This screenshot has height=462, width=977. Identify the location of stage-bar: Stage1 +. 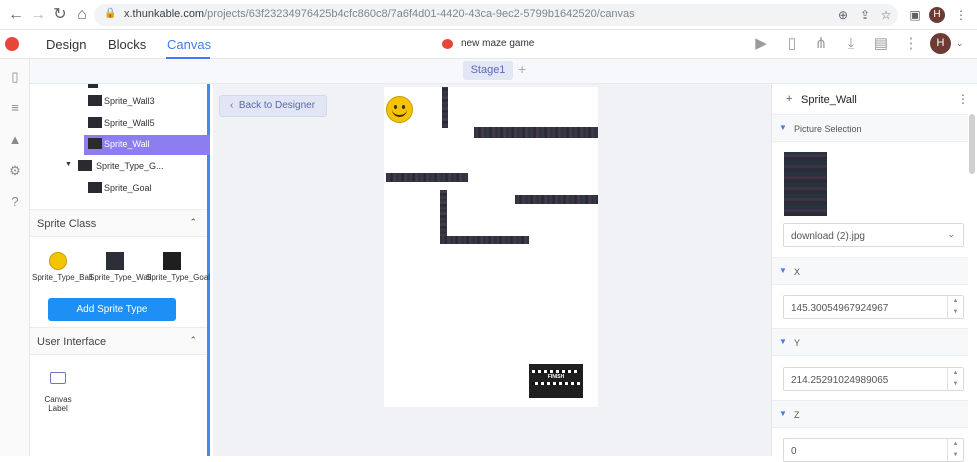
(503, 71).